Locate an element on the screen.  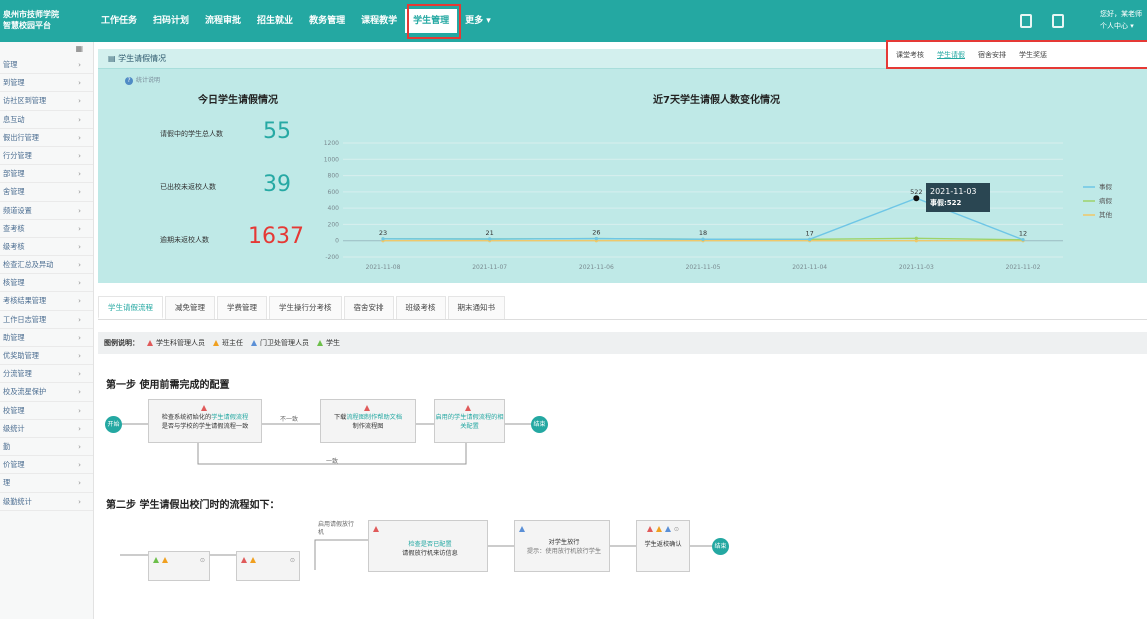
flow-box-check-config: 检查是否已配置 请假放行机来访信息 is located at coordinates (428, 546).